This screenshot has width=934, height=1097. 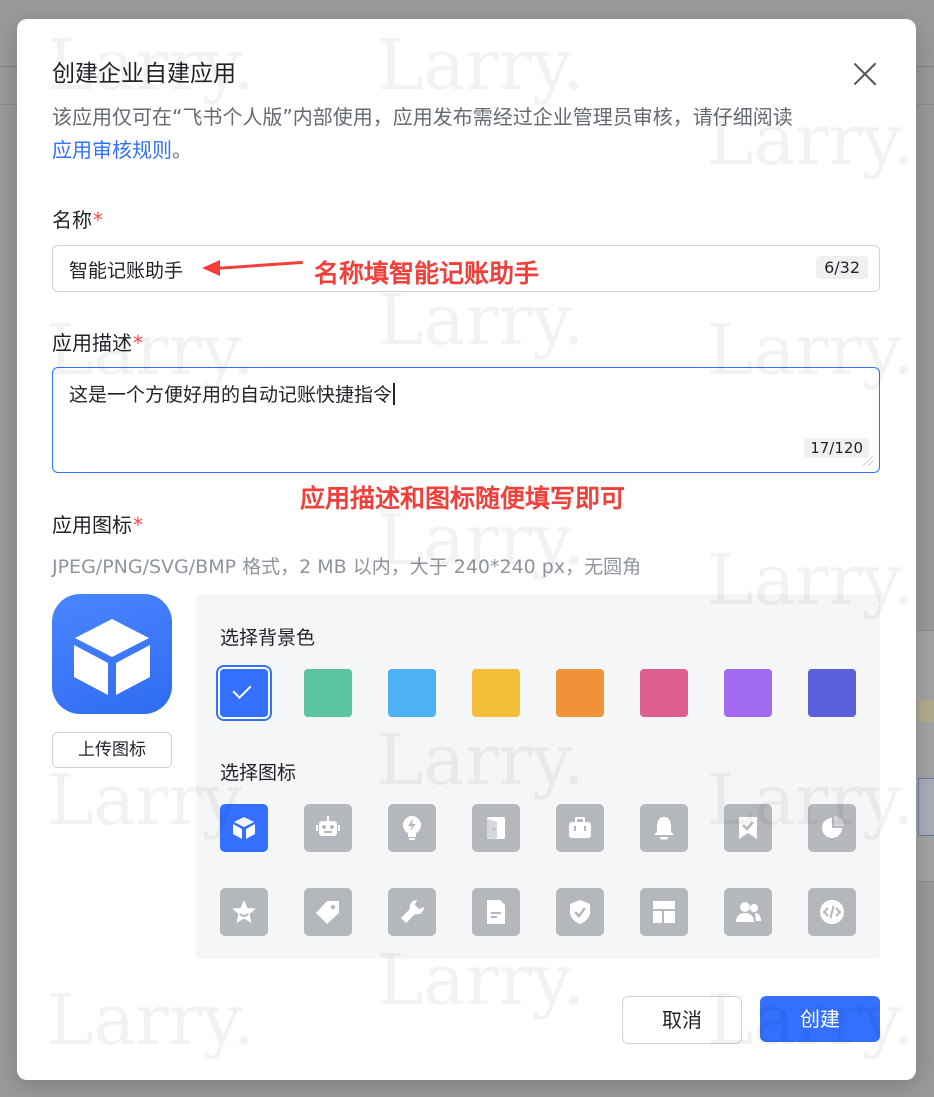 I want to click on icon-option-code, so click(x=832, y=912).